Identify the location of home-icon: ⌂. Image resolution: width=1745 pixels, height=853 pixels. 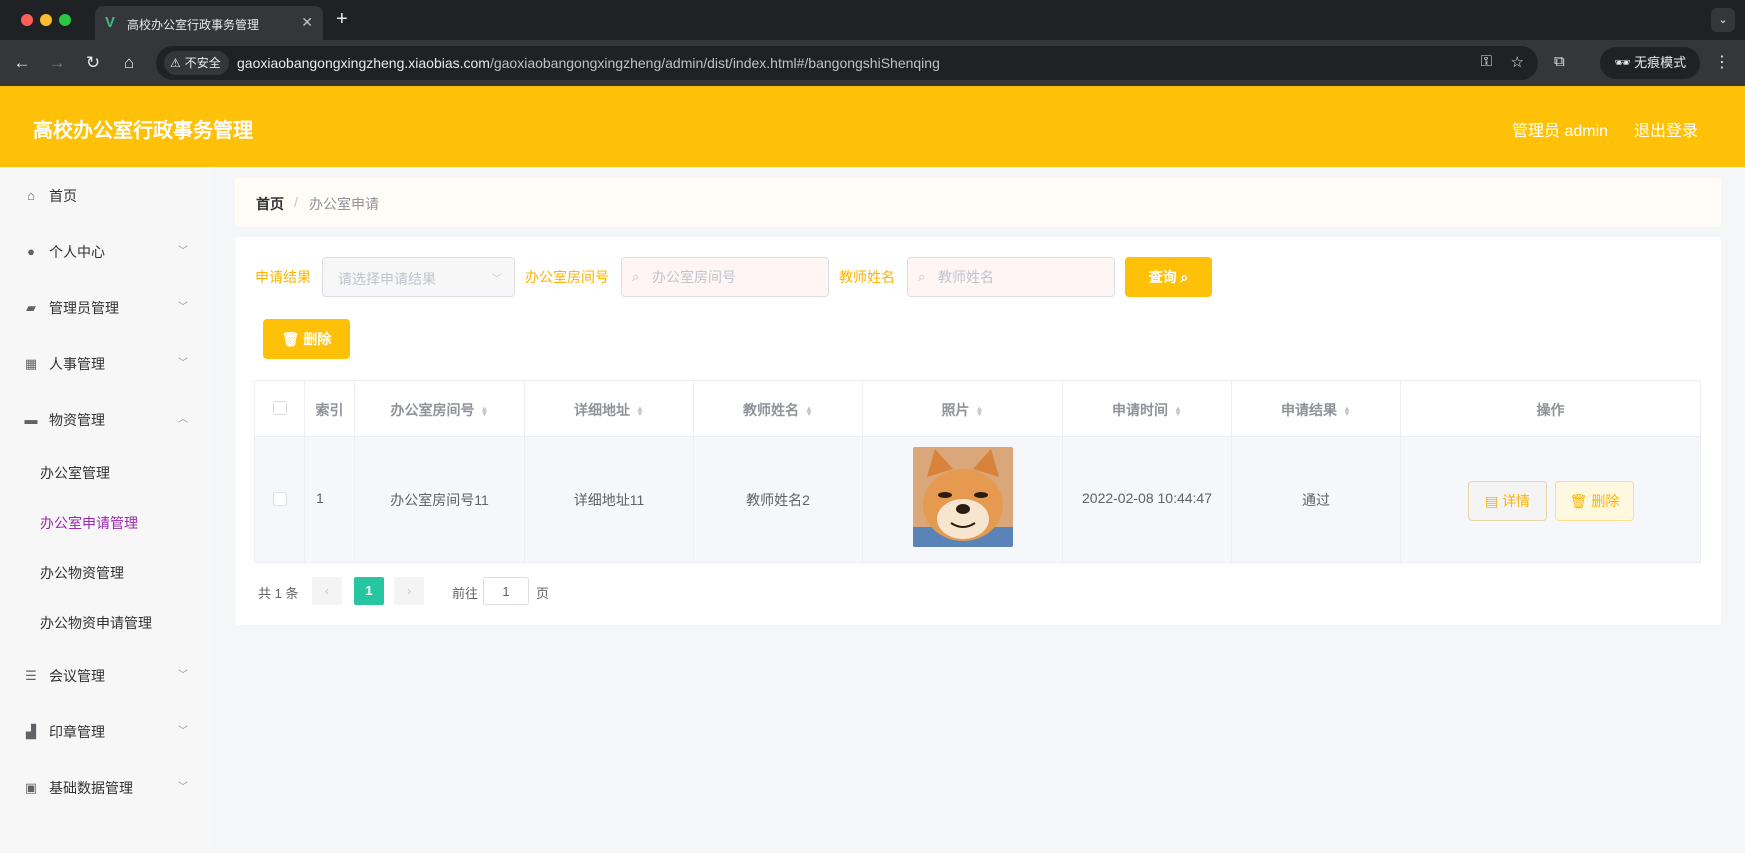
(129, 63).